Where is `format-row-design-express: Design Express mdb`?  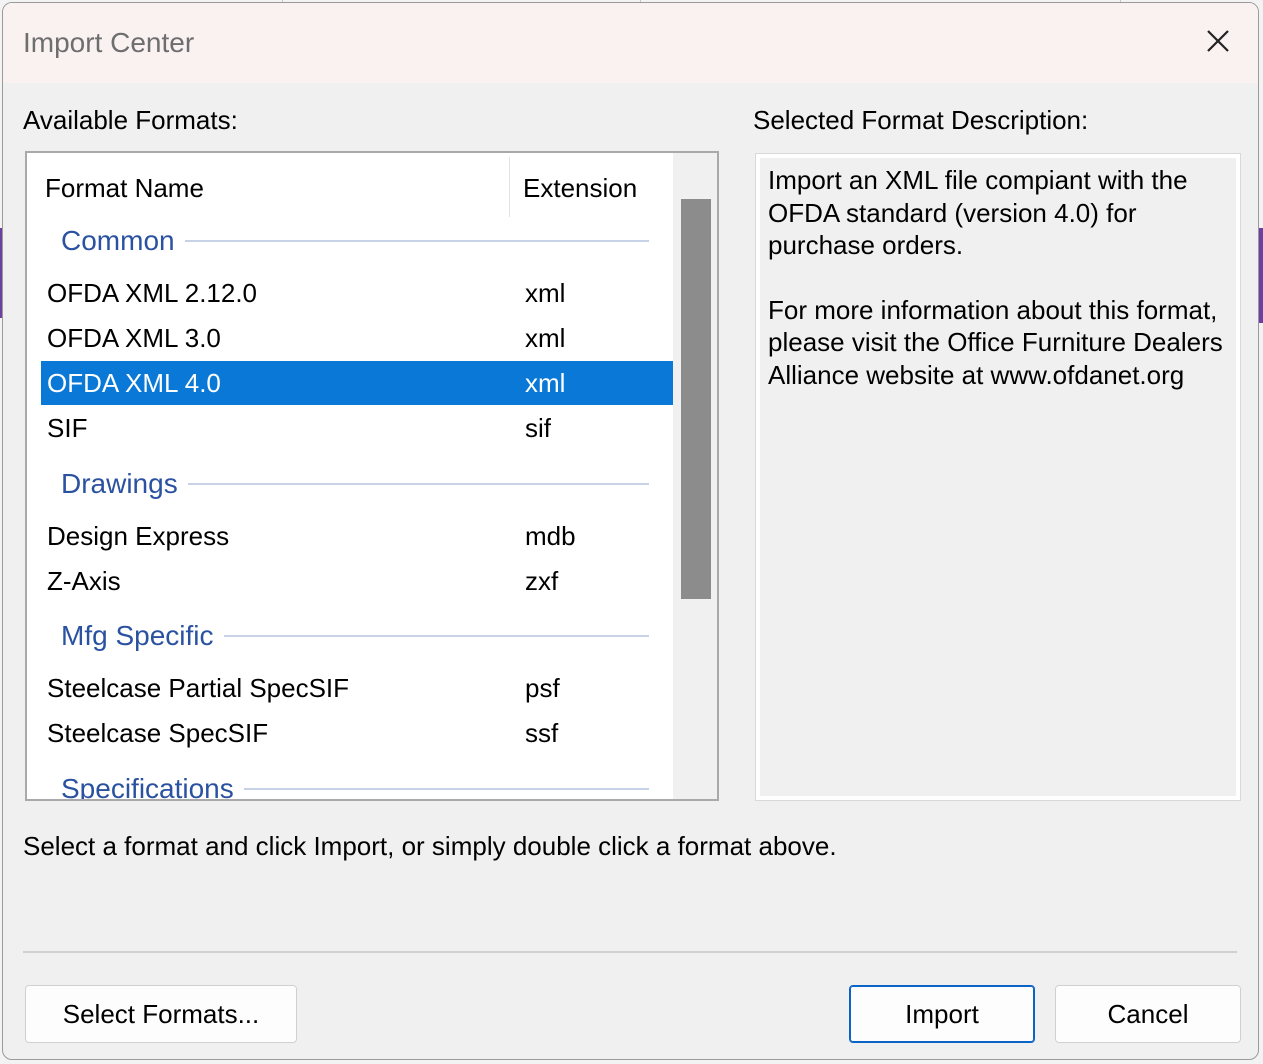 format-row-design-express: Design Express mdb is located at coordinates (357, 536).